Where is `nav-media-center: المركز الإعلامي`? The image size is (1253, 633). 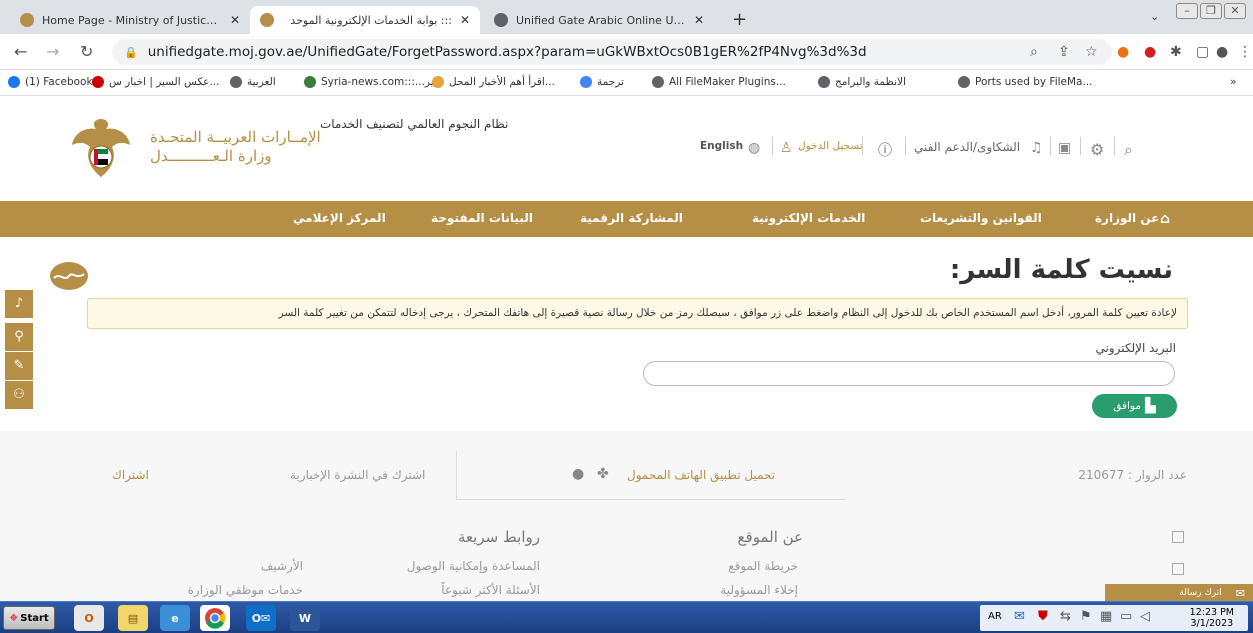 nav-media-center: المركز الإعلامي is located at coordinates (339, 218).